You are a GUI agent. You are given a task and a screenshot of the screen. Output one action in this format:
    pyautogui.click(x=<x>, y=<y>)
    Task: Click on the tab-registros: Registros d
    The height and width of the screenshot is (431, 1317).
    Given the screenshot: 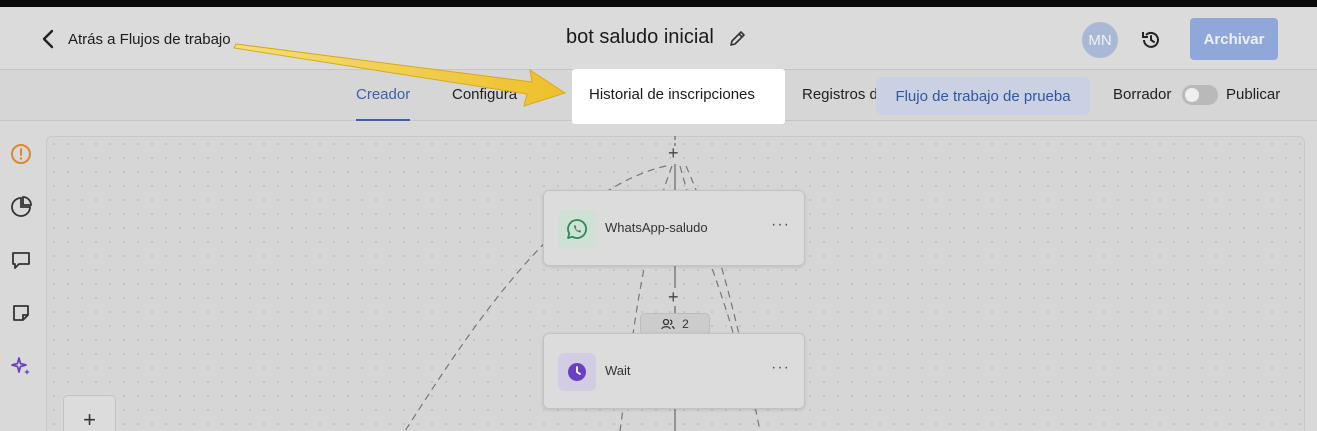 What is the action you would take?
    pyautogui.click(x=840, y=94)
    